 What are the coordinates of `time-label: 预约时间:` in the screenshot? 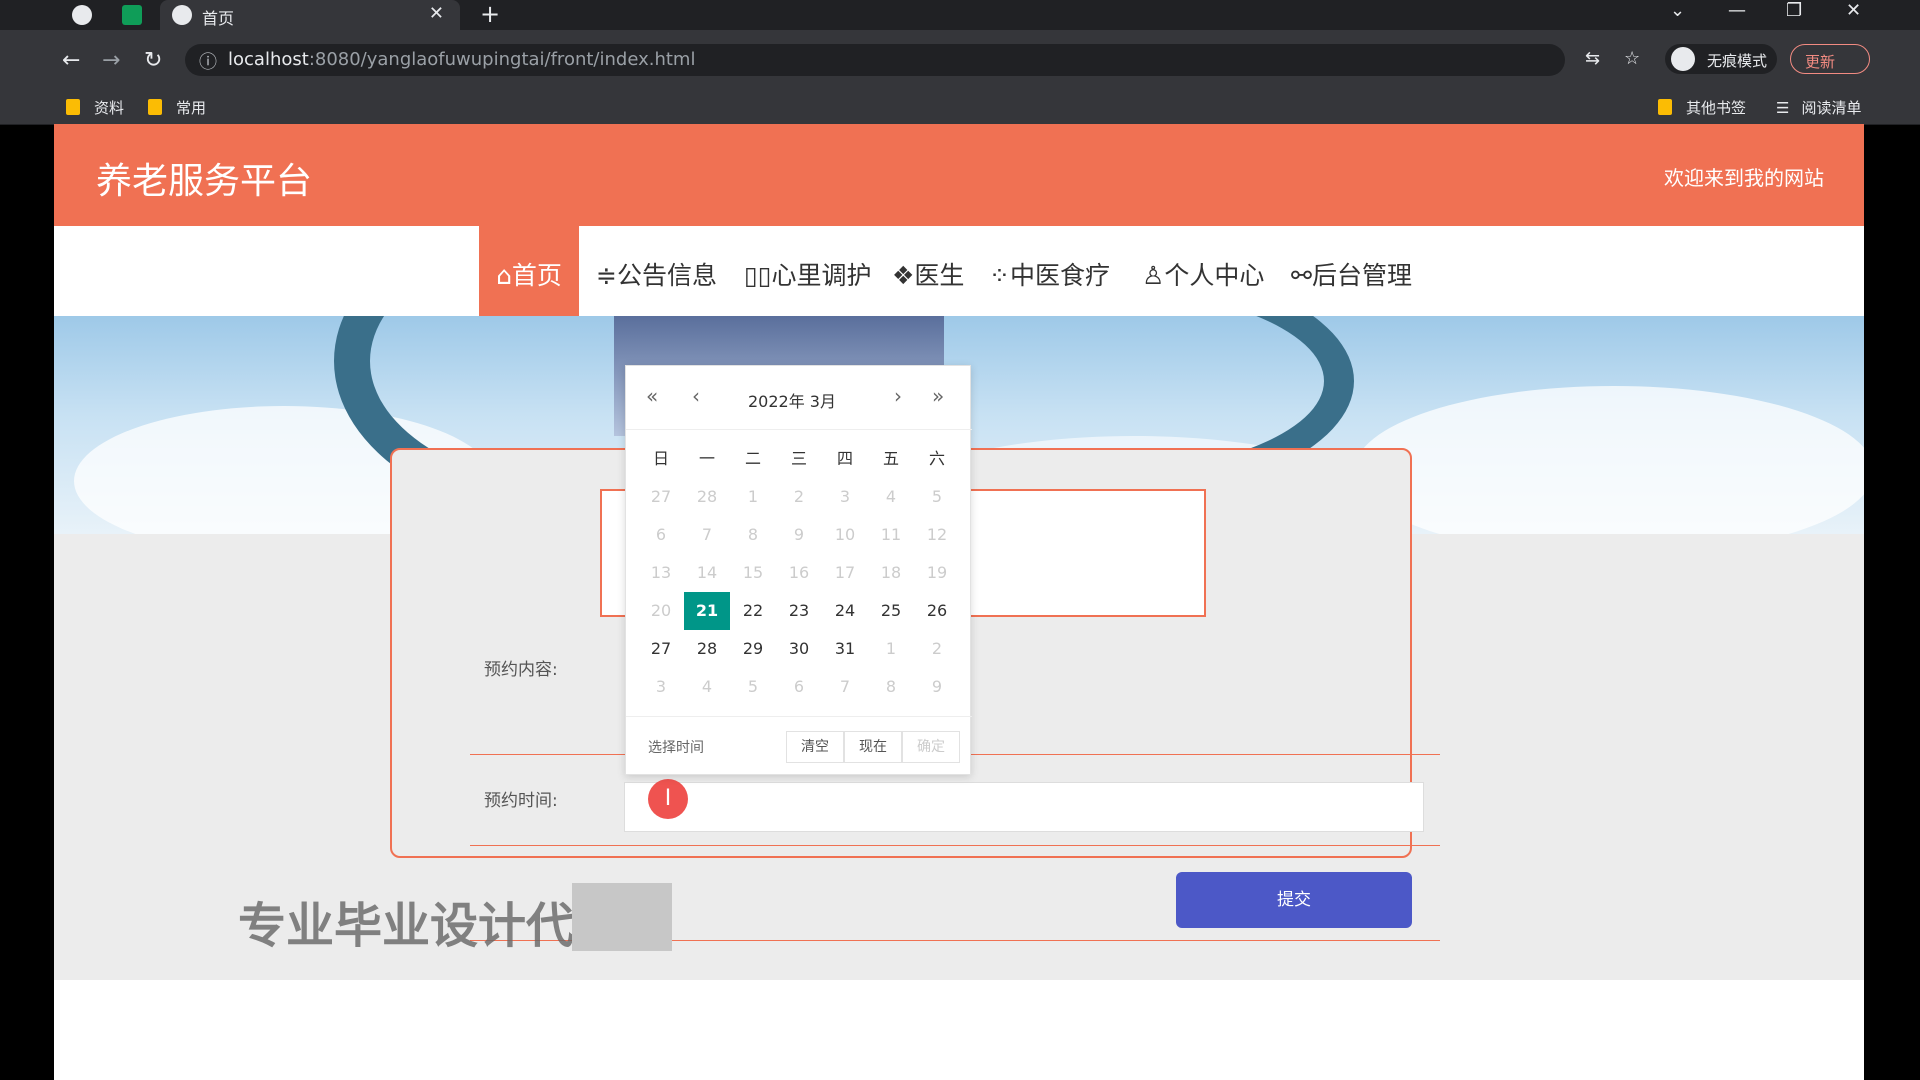 It's located at (521, 801).